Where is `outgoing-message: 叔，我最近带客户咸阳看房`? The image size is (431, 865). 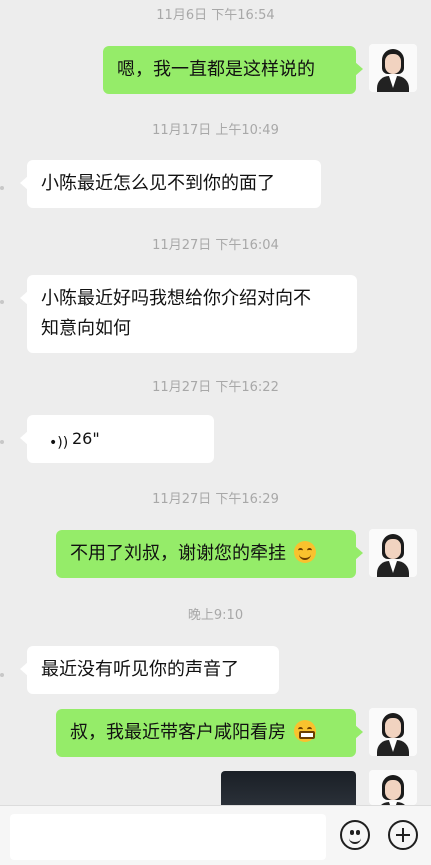 outgoing-message: 叔，我最近带客户咸阳看房 is located at coordinates (209, 733).